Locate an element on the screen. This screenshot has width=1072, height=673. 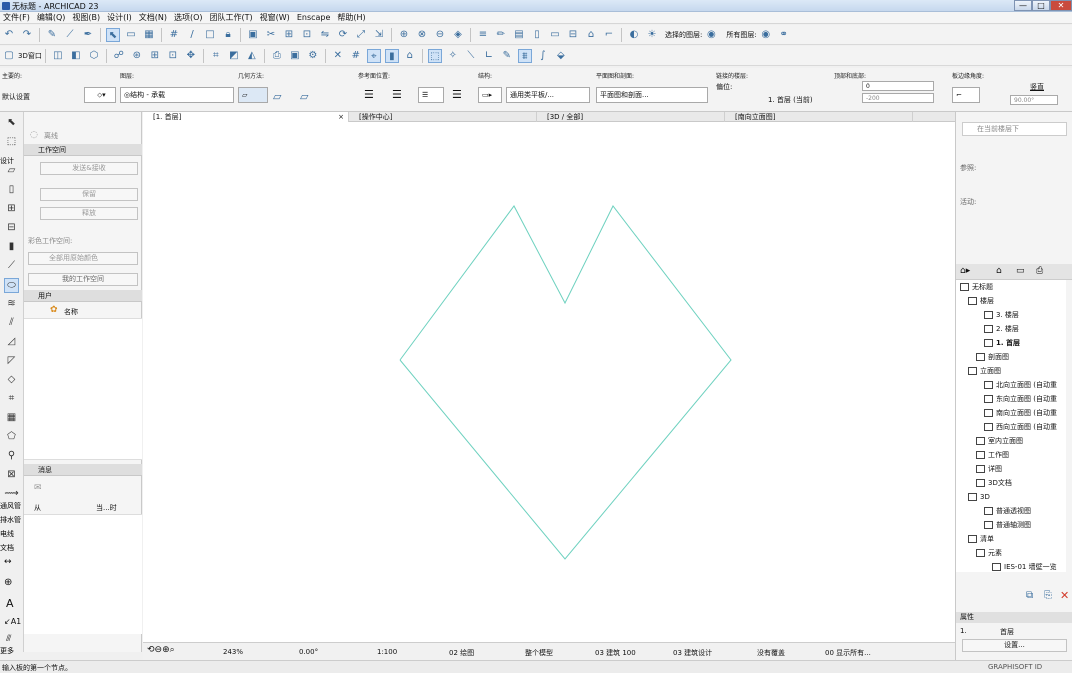
arrow-icon: ⬉ is located at coordinates (11, 123).